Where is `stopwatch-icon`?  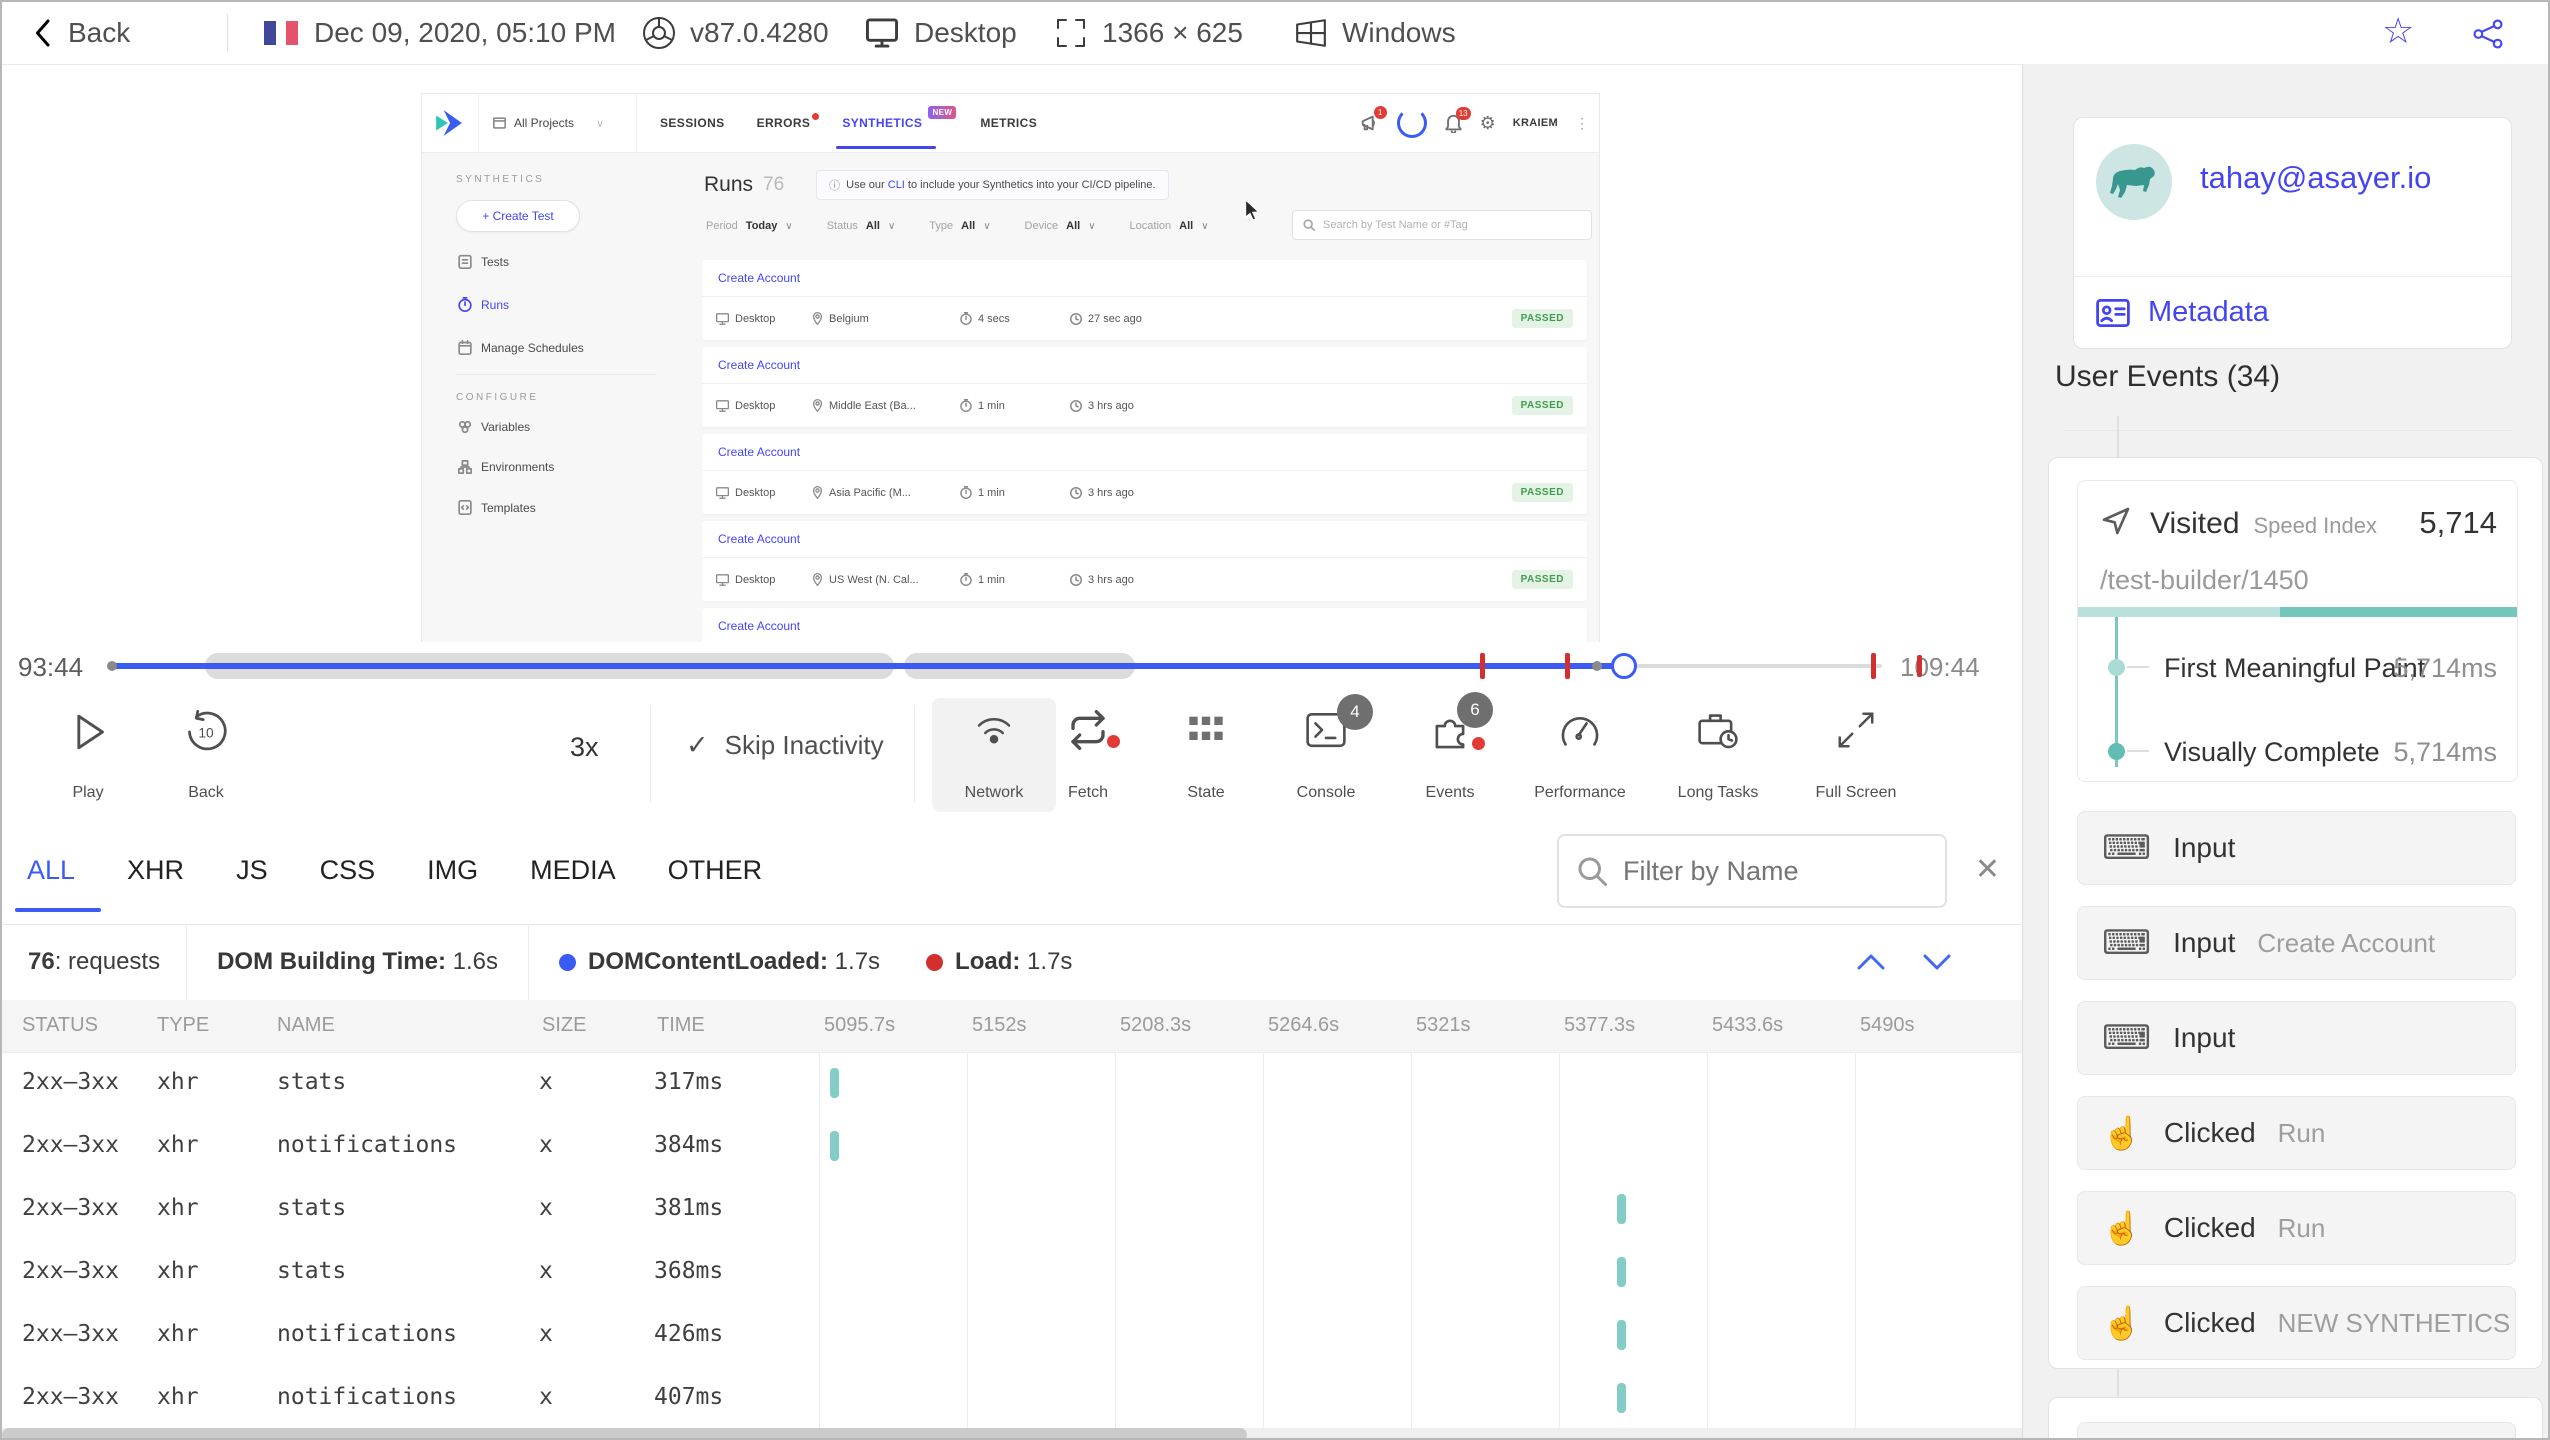
stopwatch-icon is located at coordinates (966, 405).